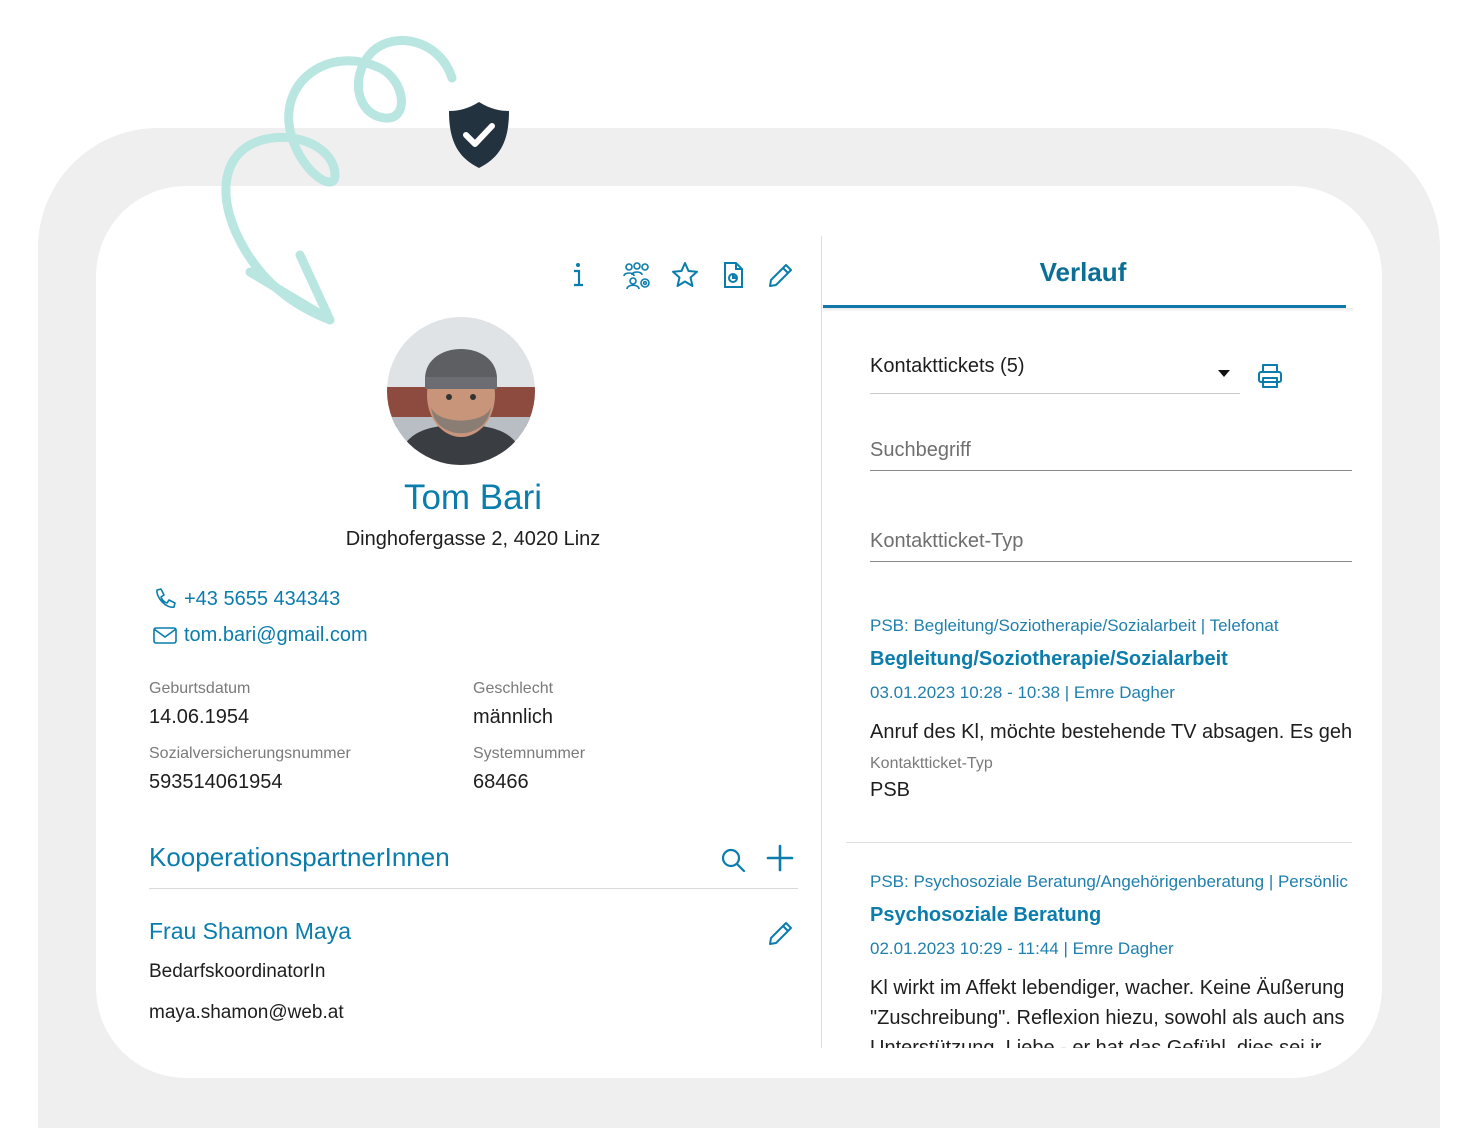 This screenshot has width=1476, height=1128. I want to click on phone-link: +43 5655 434343, so click(246, 599).